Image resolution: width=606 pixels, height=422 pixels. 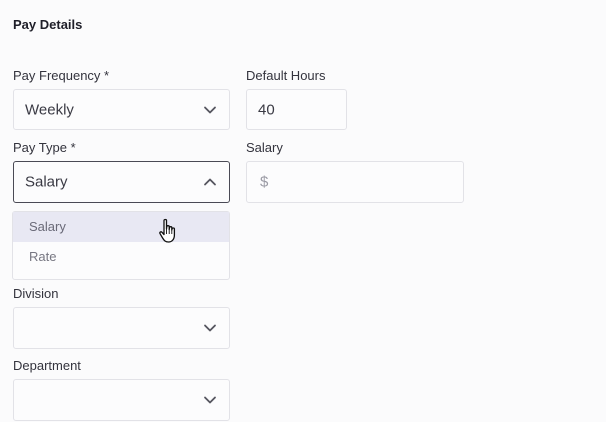 What do you see at coordinates (46, 182) in the screenshot?
I see `pay-type-value: Salary` at bounding box center [46, 182].